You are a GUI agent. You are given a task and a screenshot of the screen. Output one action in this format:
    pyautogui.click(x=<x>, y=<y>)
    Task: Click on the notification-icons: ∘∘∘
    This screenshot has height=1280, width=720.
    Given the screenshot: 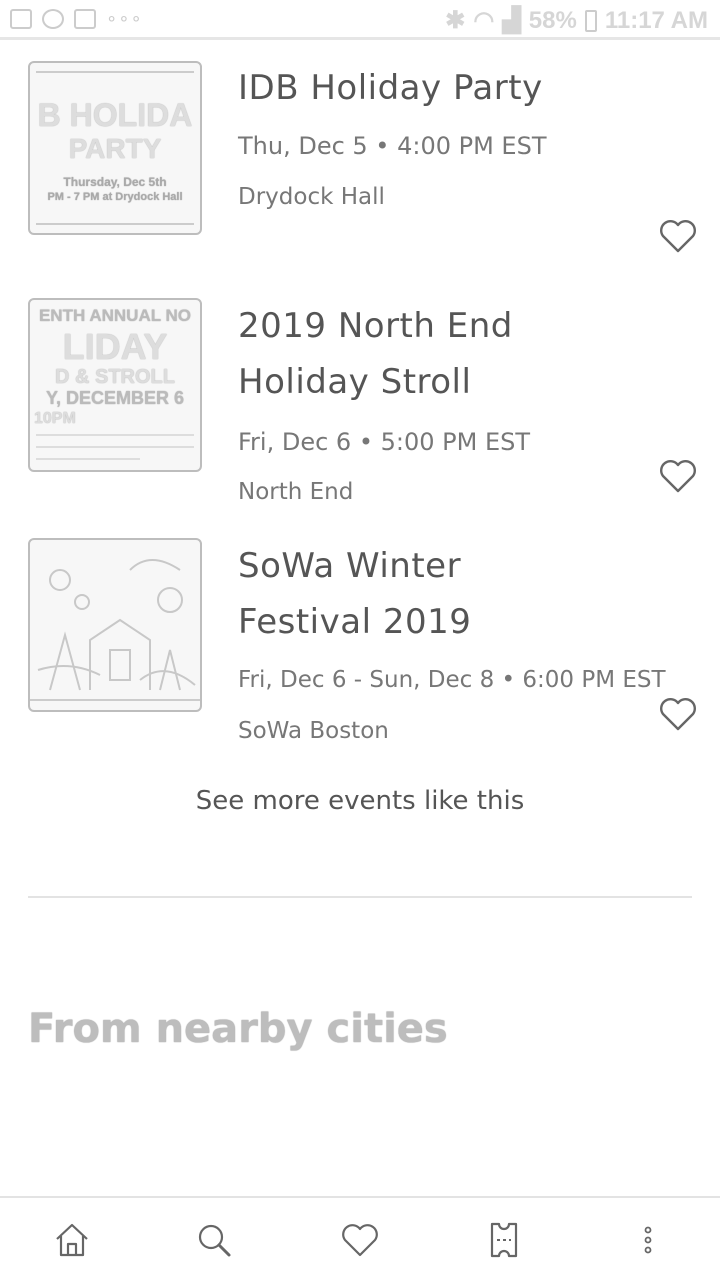 What is the action you would take?
    pyautogui.click(x=76, y=18)
    